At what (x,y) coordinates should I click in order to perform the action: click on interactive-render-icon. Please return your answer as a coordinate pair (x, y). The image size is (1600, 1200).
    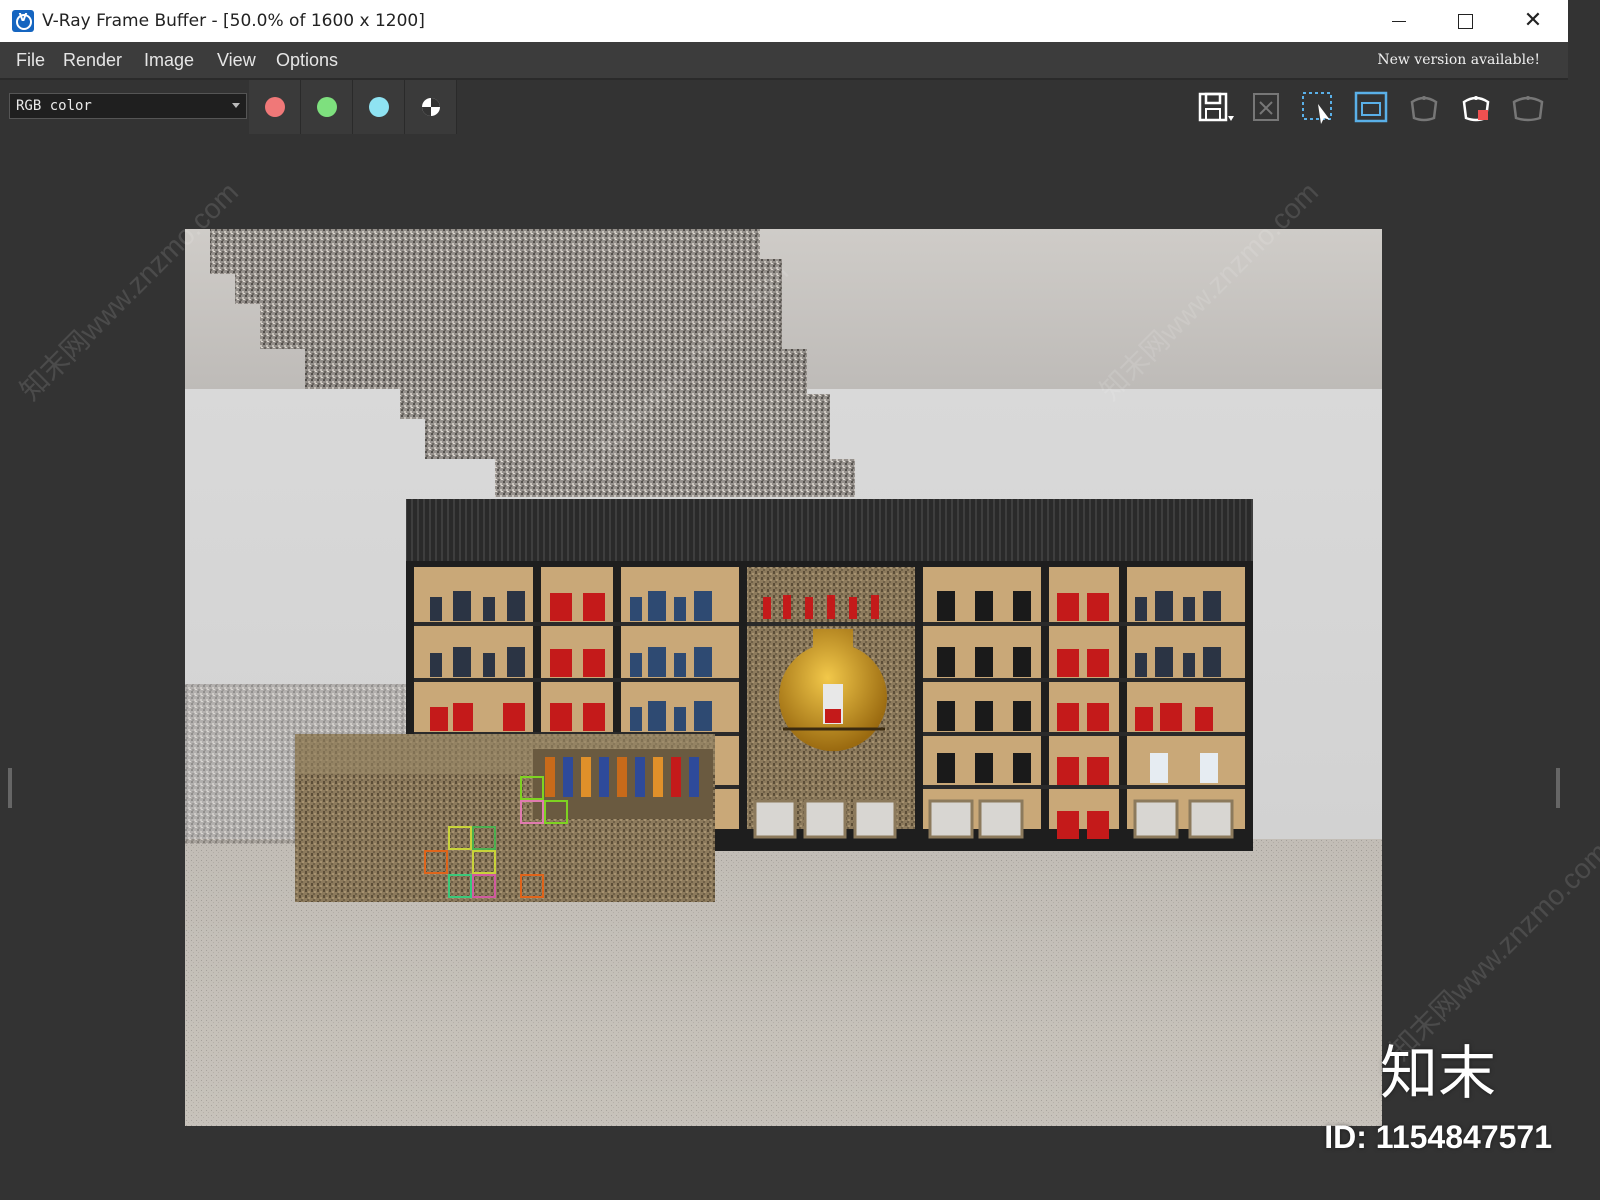
    Looking at the image, I should click on (1528, 108).